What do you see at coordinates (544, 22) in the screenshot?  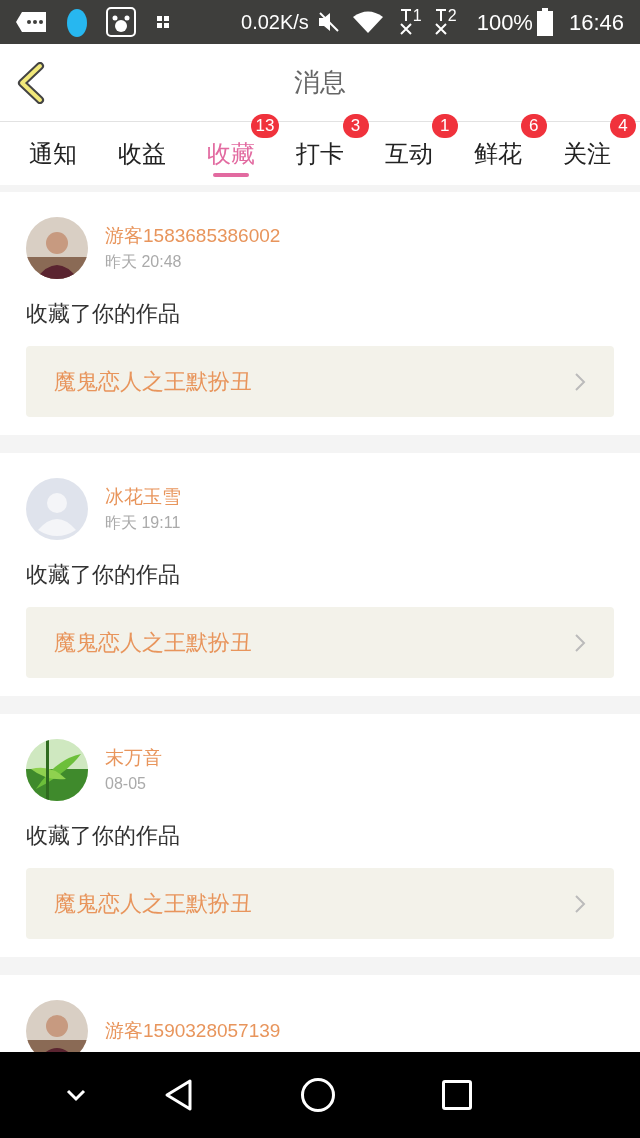 I see `battery-icon` at bounding box center [544, 22].